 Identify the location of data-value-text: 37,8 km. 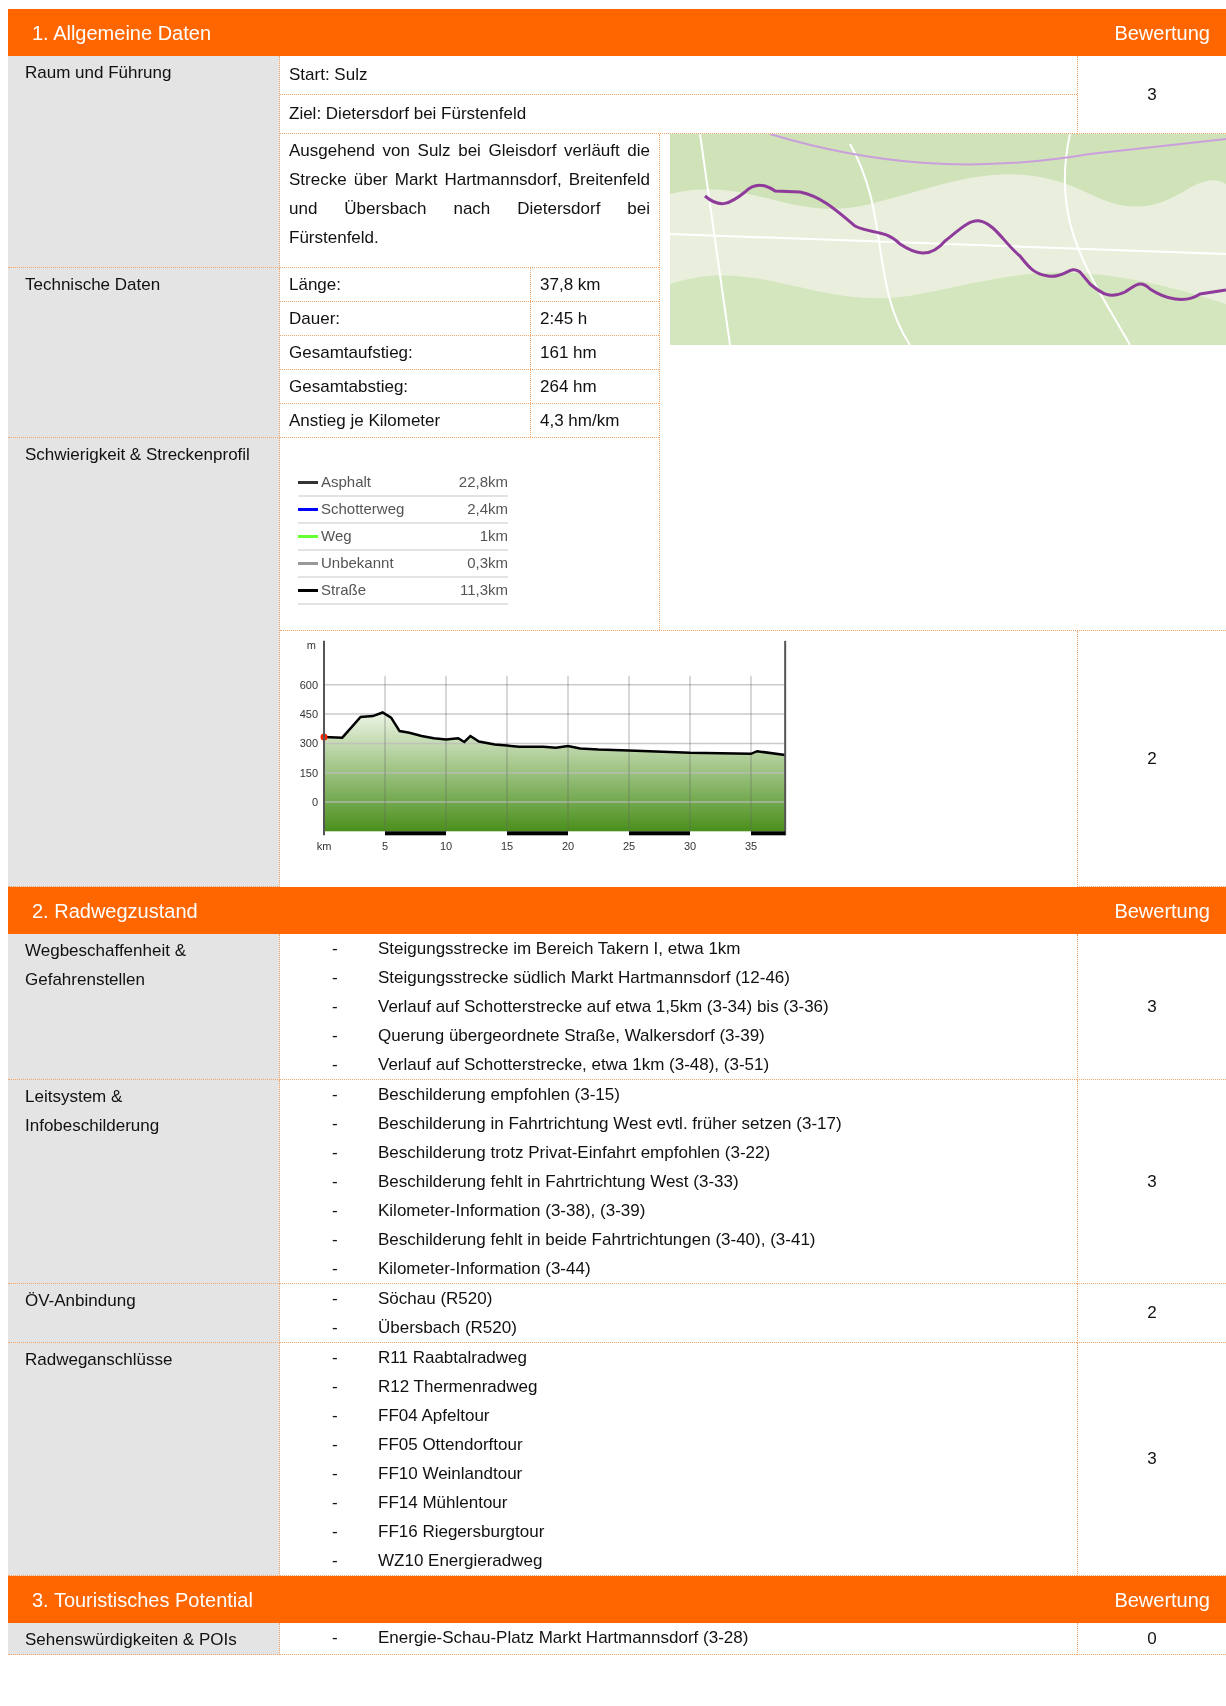
(570, 284).